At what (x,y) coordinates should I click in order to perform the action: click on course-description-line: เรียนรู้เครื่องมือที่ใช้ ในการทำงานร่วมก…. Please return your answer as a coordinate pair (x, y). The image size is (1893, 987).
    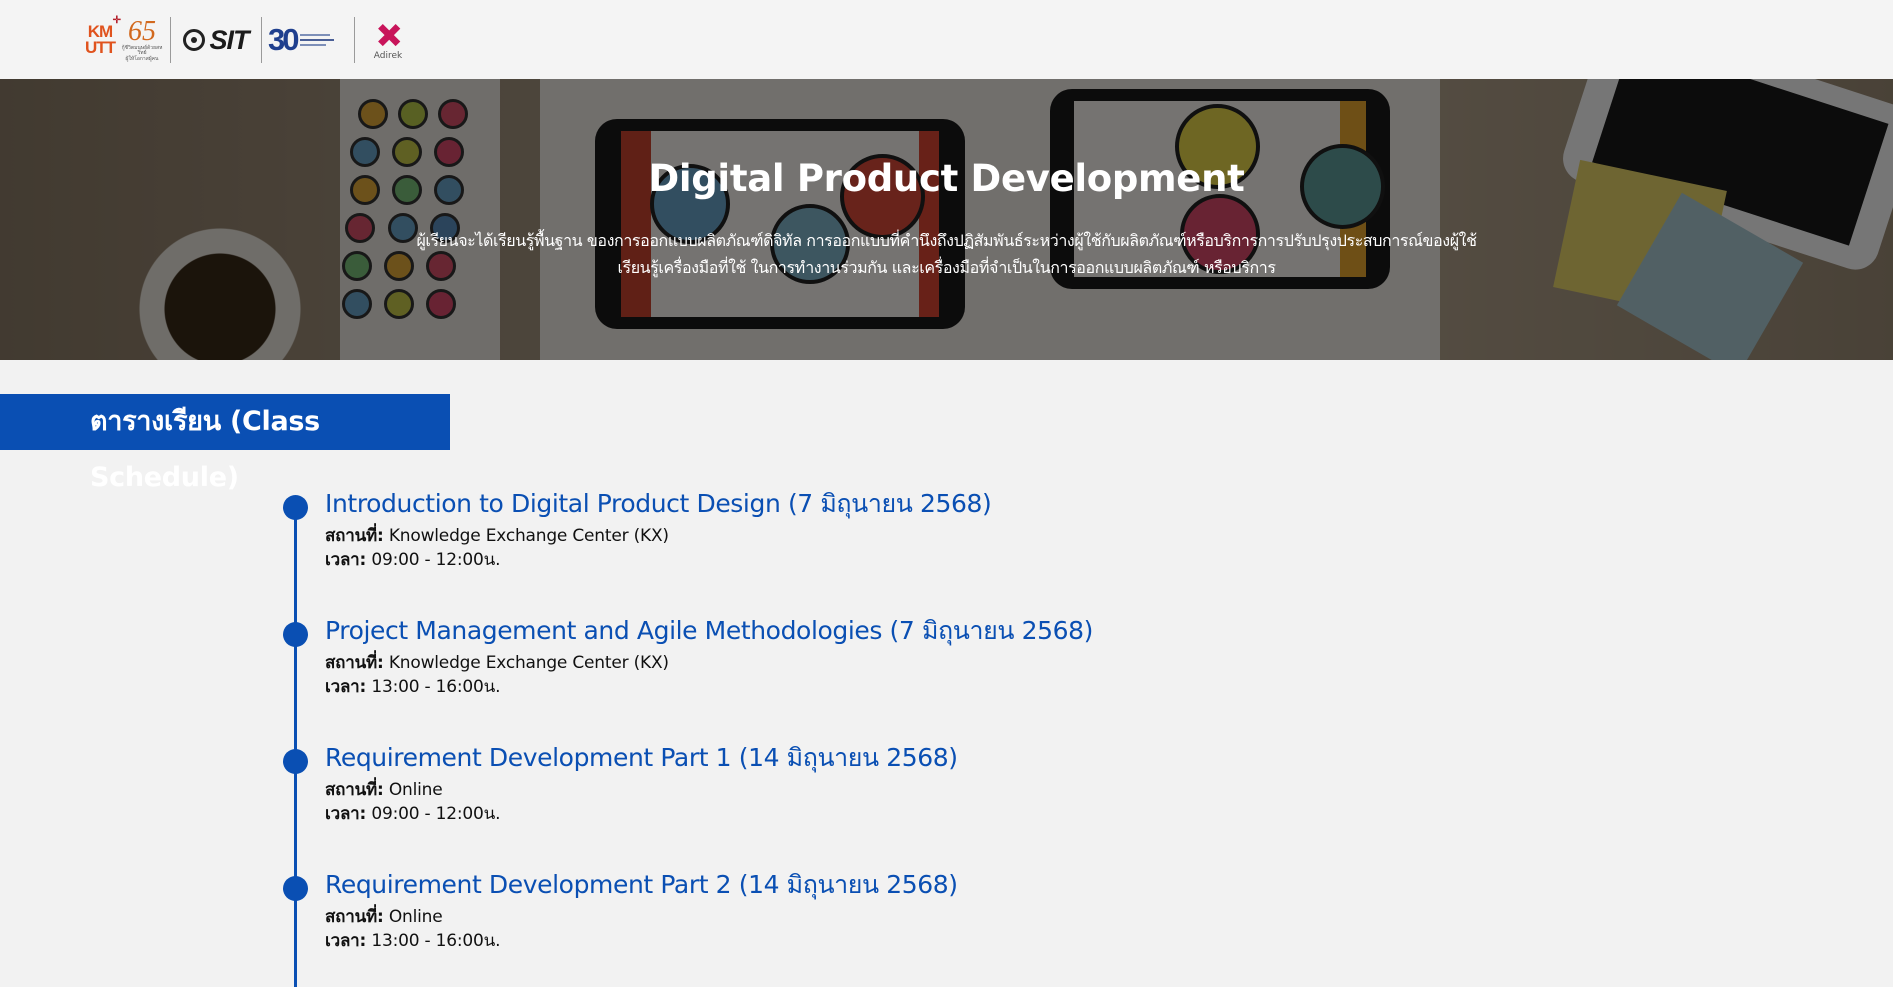
    Looking at the image, I should click on (946, 267).